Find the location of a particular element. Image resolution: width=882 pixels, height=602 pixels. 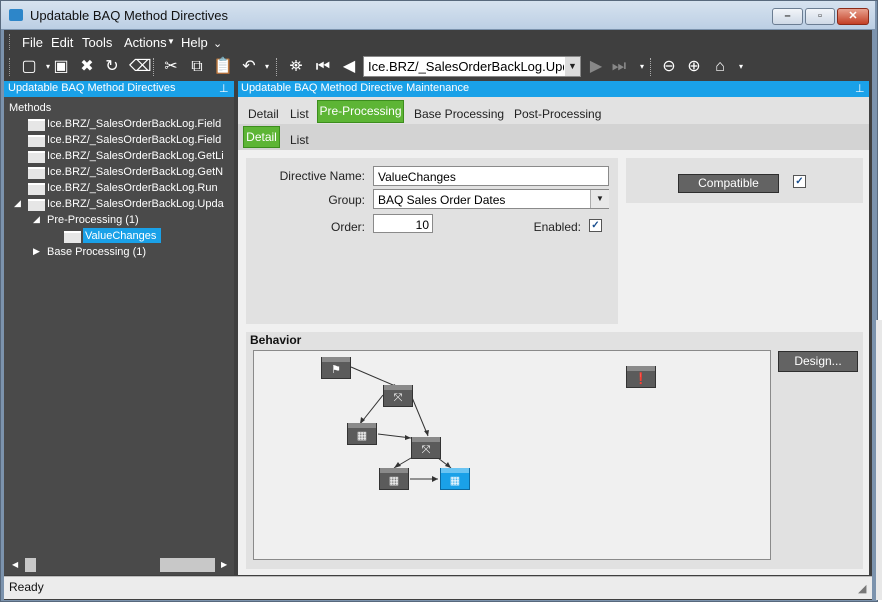

maximize-button: ▫ is located at coordinates (820, 16).